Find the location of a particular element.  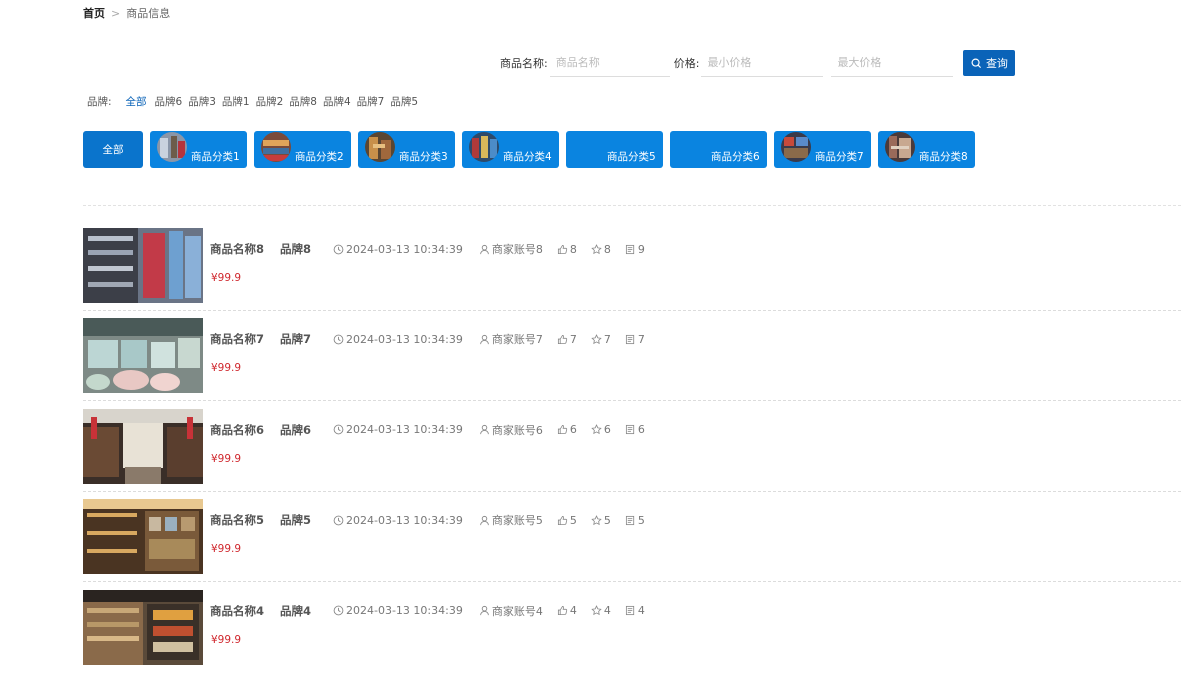

product-name-label: 商品名称: is located at coordinates (524, 63).